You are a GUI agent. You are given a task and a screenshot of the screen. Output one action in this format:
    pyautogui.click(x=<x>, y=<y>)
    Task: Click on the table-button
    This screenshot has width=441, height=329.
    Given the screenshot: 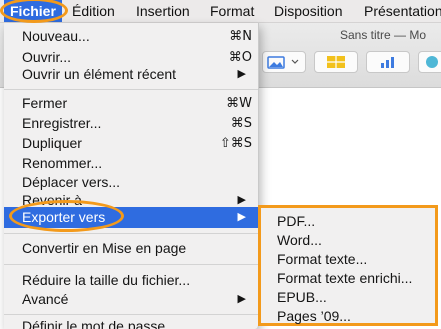 What is the action you would take?
    pyautogui.click(x=336, y=62)
    